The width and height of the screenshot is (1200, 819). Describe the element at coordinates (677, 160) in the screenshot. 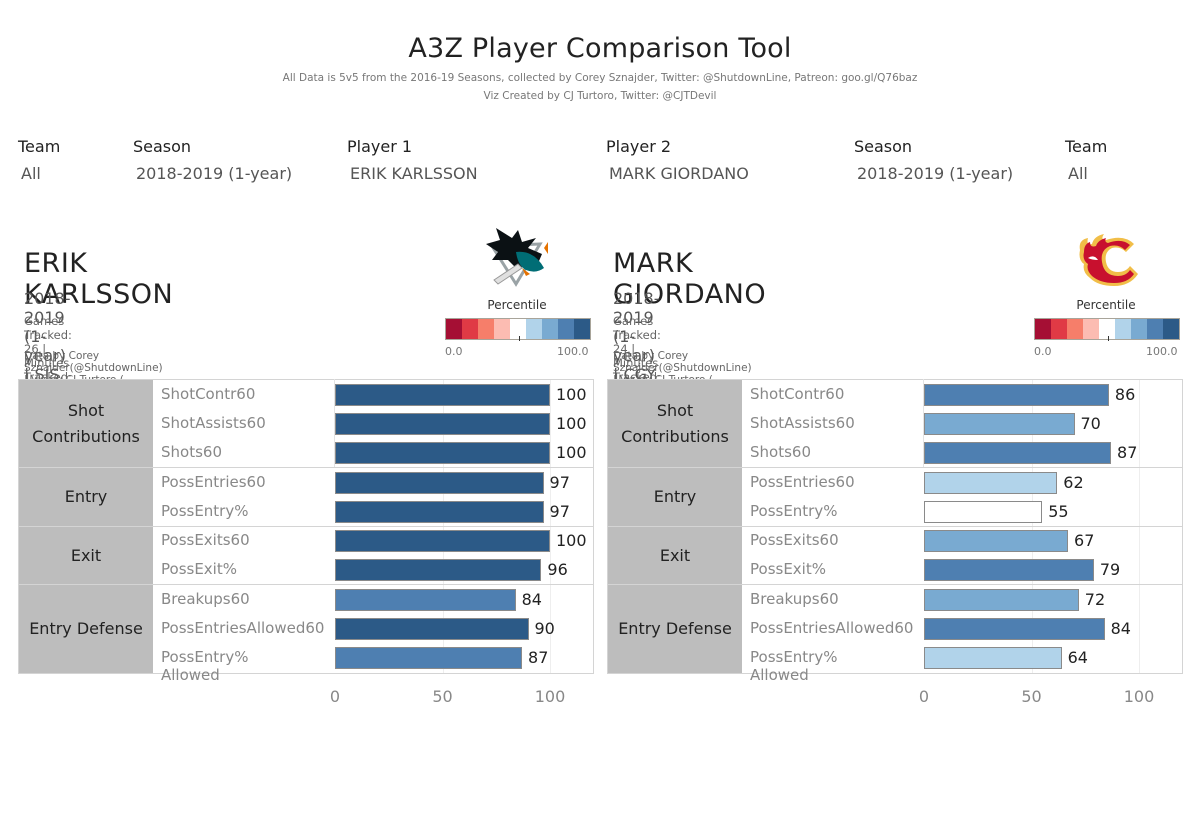

I see `filter-player-2: Player 2 MARK GIORDANO` at that location.